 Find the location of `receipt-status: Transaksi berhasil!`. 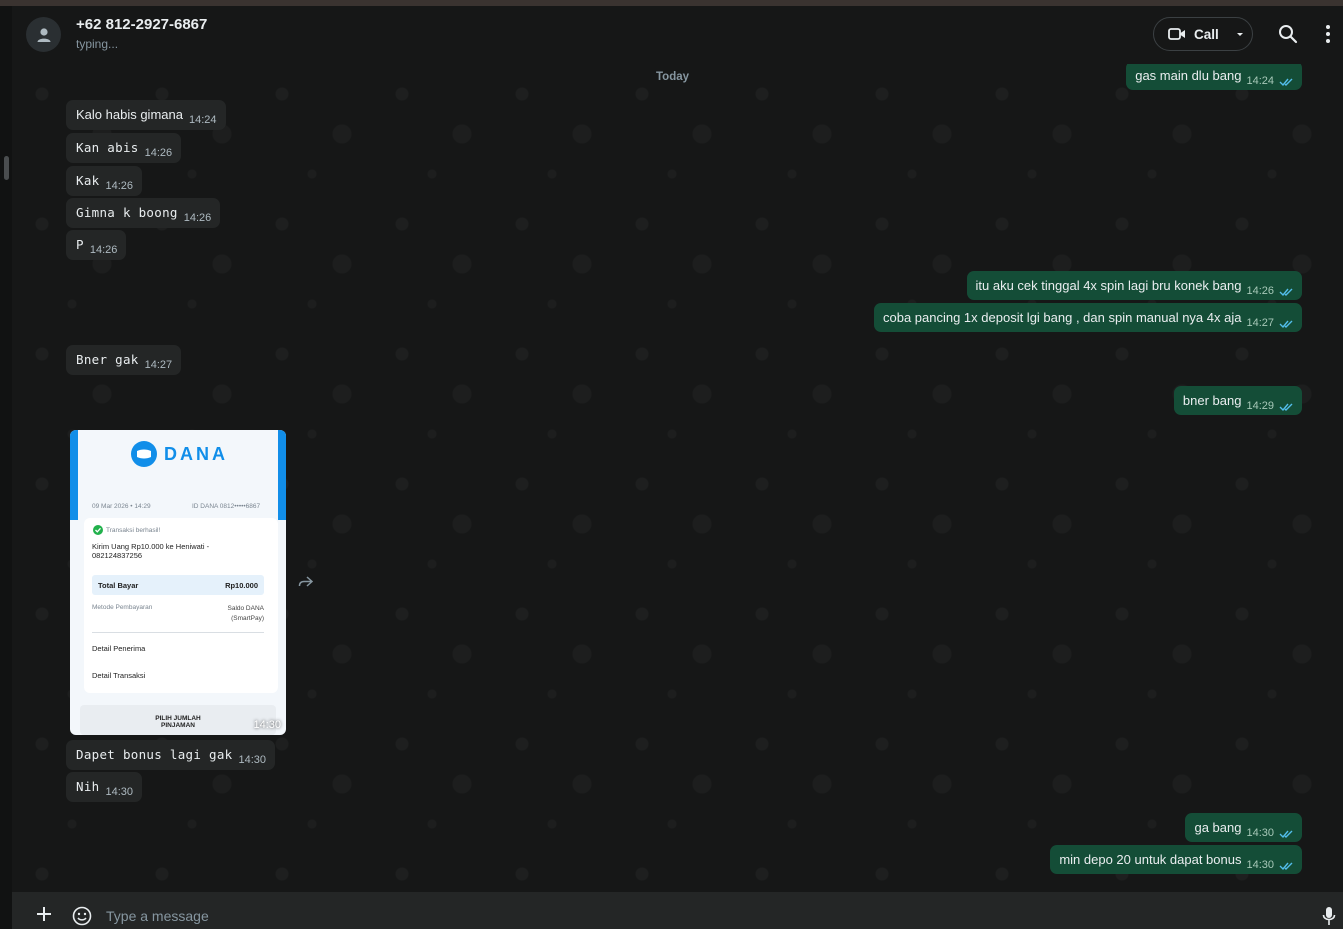

receipt-status: Transaksi berhasil! is located at coordinates (133, 530).